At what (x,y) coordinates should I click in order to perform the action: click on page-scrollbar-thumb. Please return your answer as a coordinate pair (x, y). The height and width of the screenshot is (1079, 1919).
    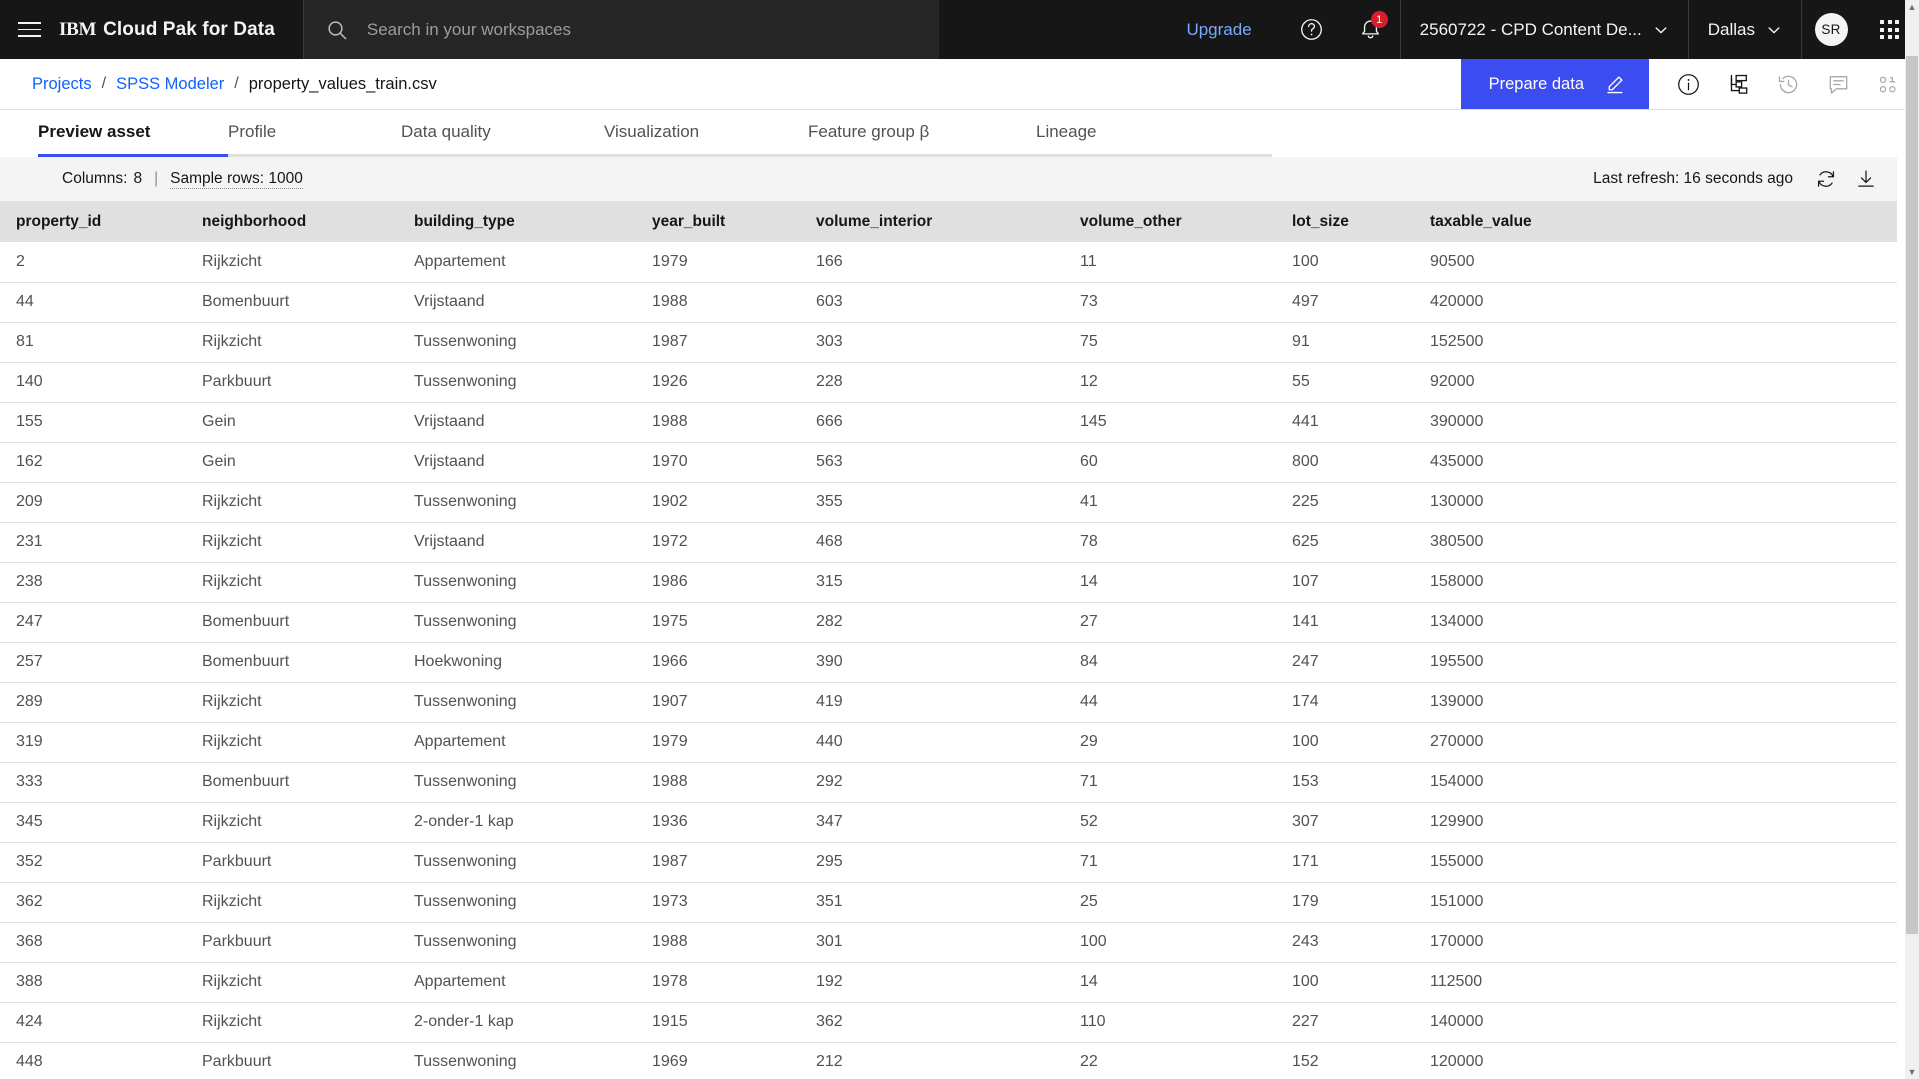
    Looking at the image, I should click on (1912, 495).